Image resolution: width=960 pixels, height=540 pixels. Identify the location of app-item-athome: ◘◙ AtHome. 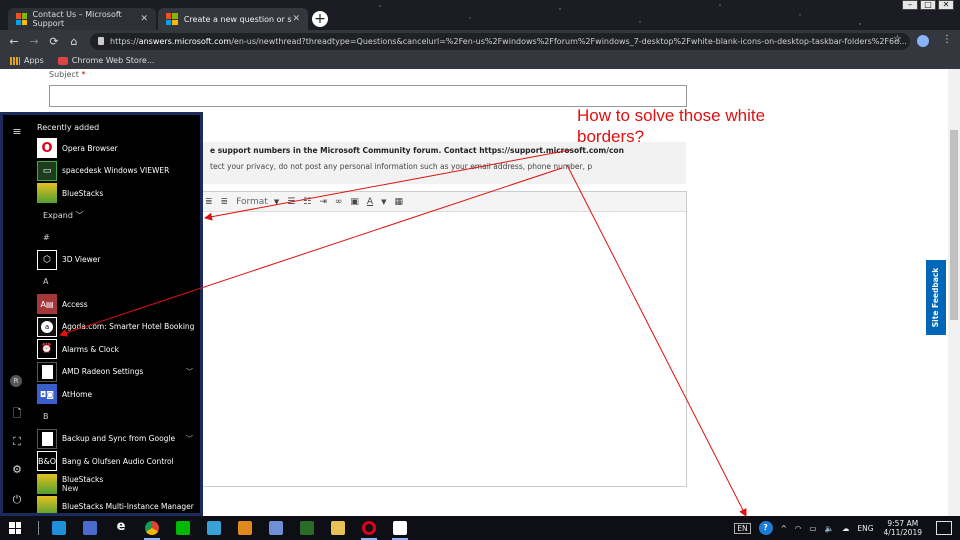
(118, 394).